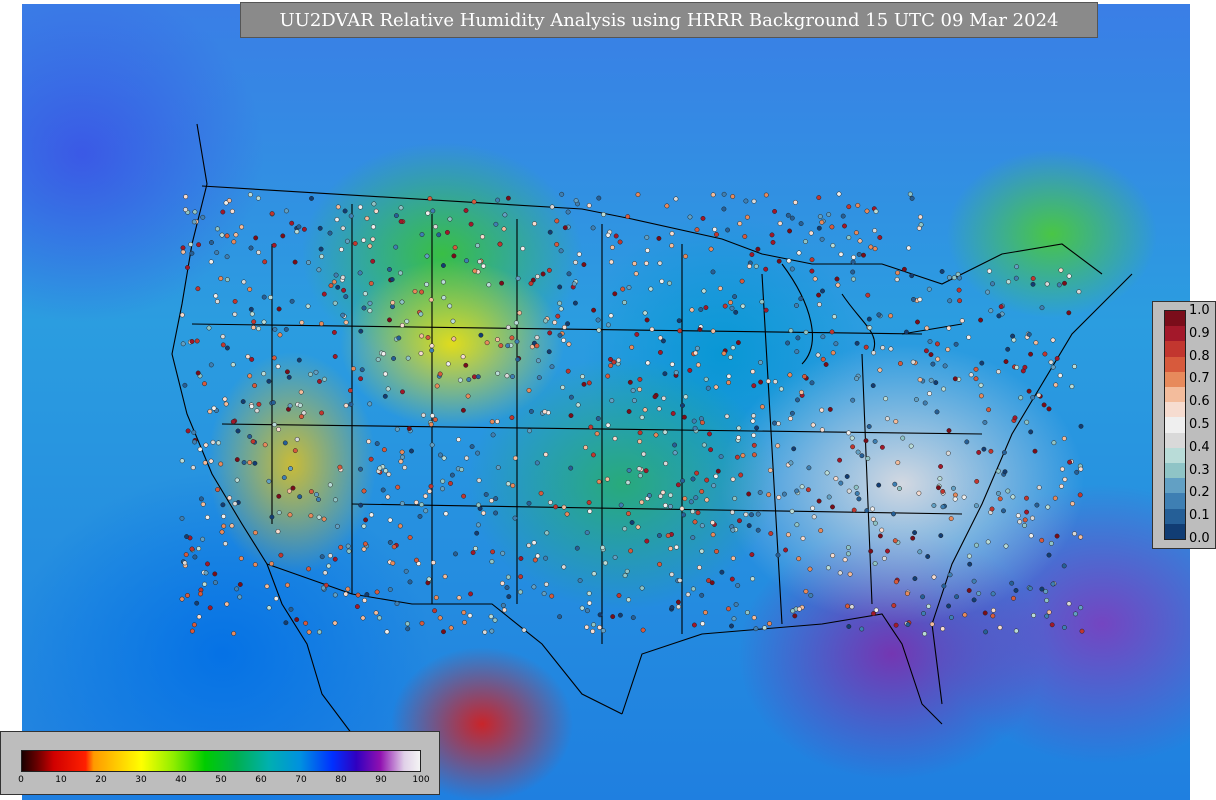 Image resolution: width=1216 pixels, height=800 pixels. Describe the element at coordinates (1199, 402) in the screenshot. I see `colorbar-tick-label: 0.6` at that location.